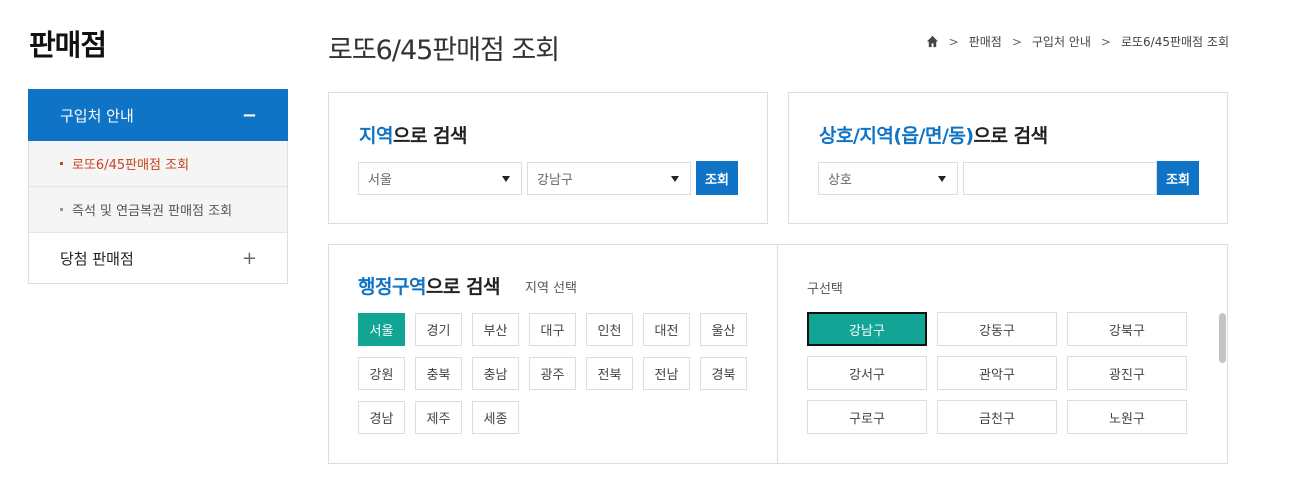 The image size is (1301, 492). Describe the element at coordinates (381, 417) in the screenshot. I see `region-button: 경남` at that location.